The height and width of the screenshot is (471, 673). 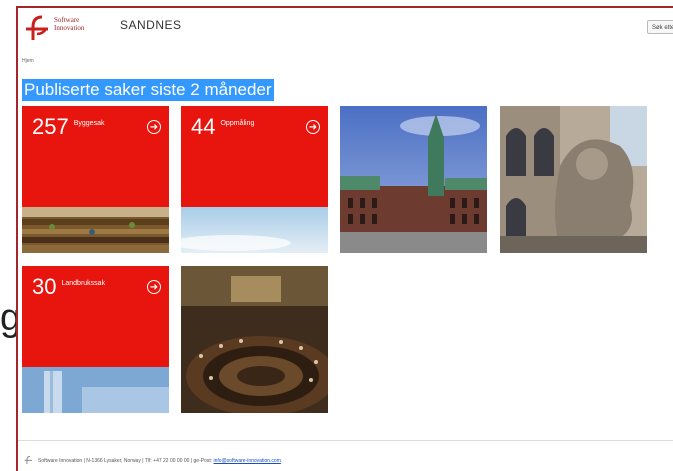 What do you see at coordinates (237, 123) in the screenshot?
I see `tile-label: Oppmåling` at bounding box center [237, 123].